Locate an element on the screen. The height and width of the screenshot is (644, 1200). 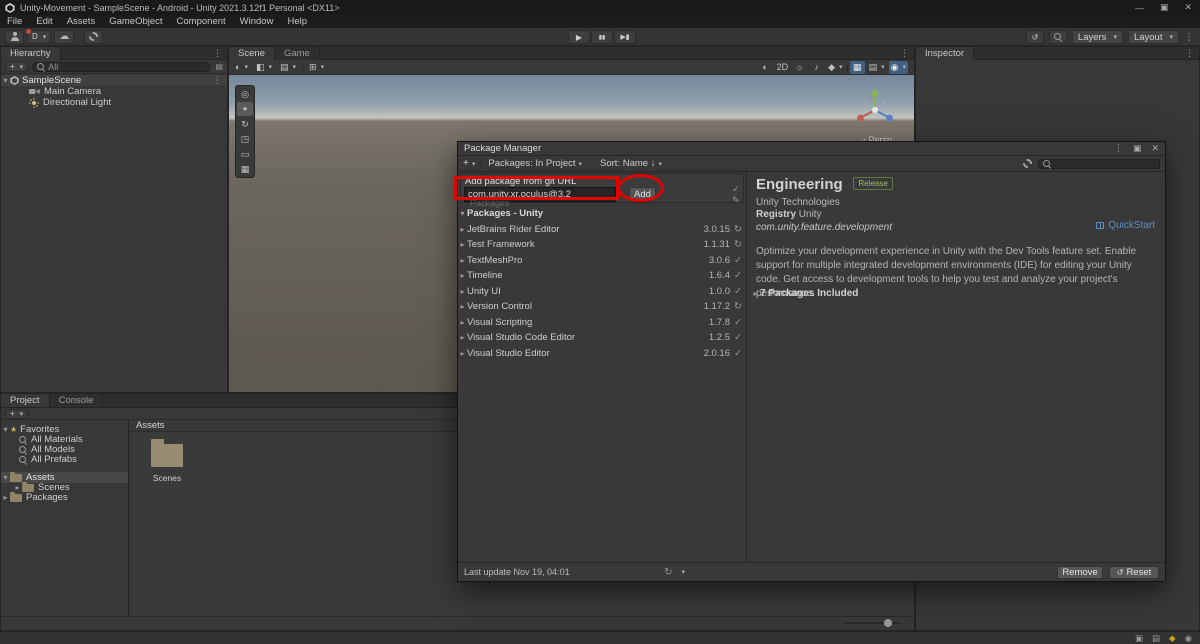
hierarchy-create-button: + ▾ is located at coordinates (17, 66).